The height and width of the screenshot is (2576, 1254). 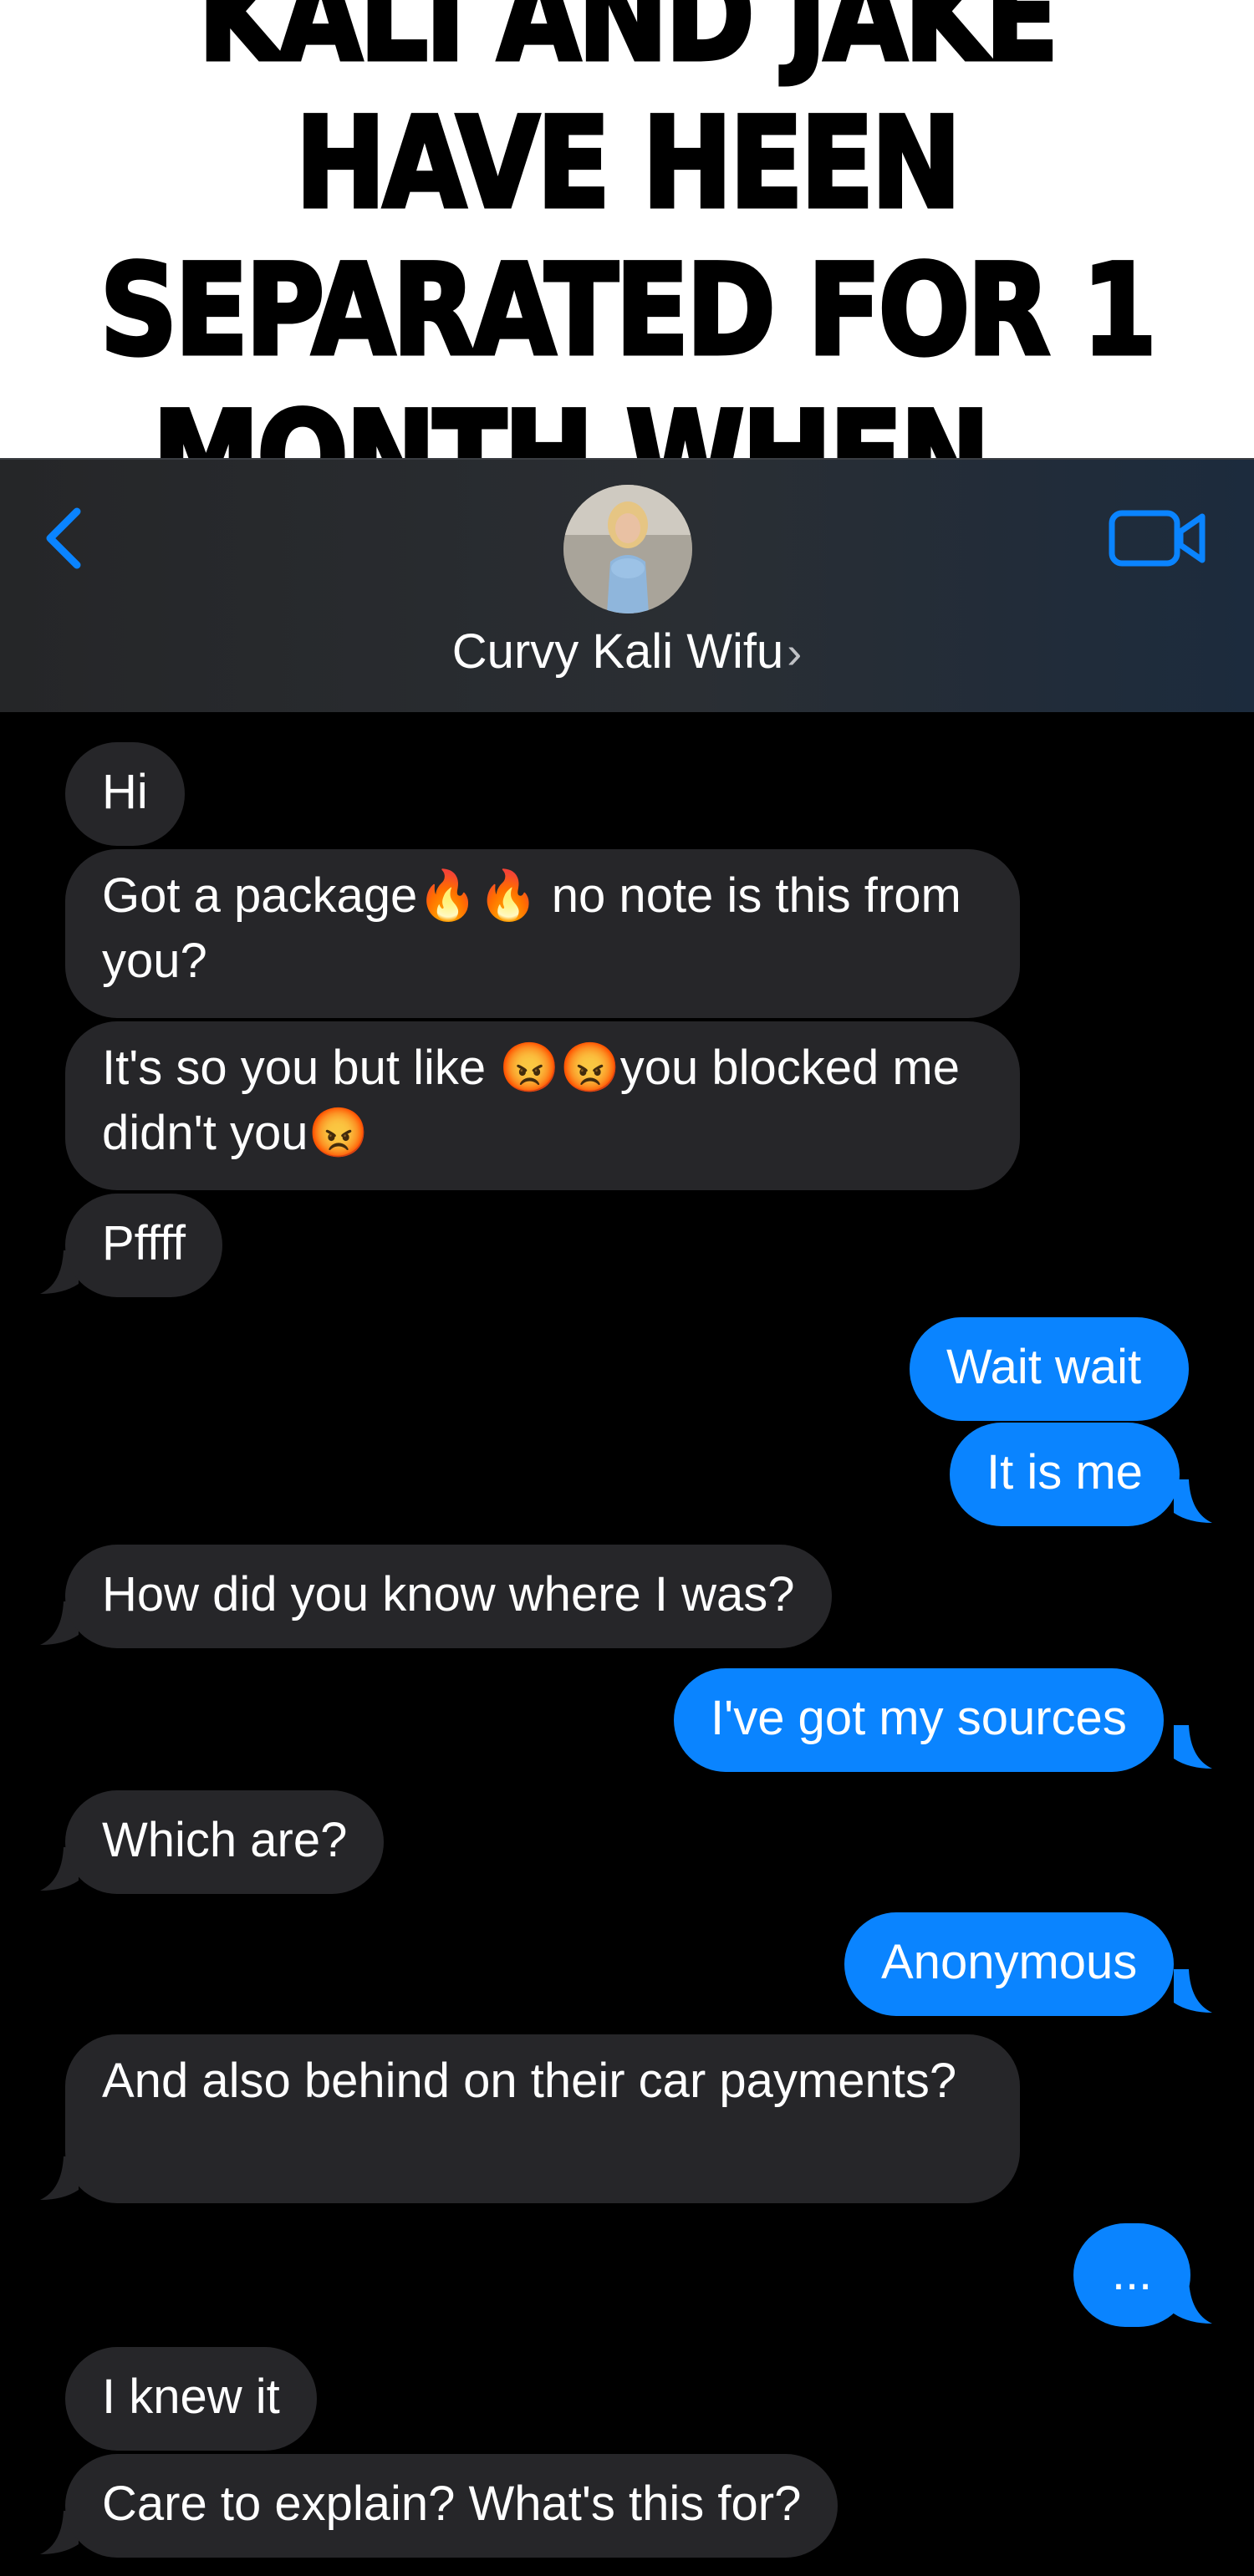 I want to click on avatar-image, so click(x=627, y=549).